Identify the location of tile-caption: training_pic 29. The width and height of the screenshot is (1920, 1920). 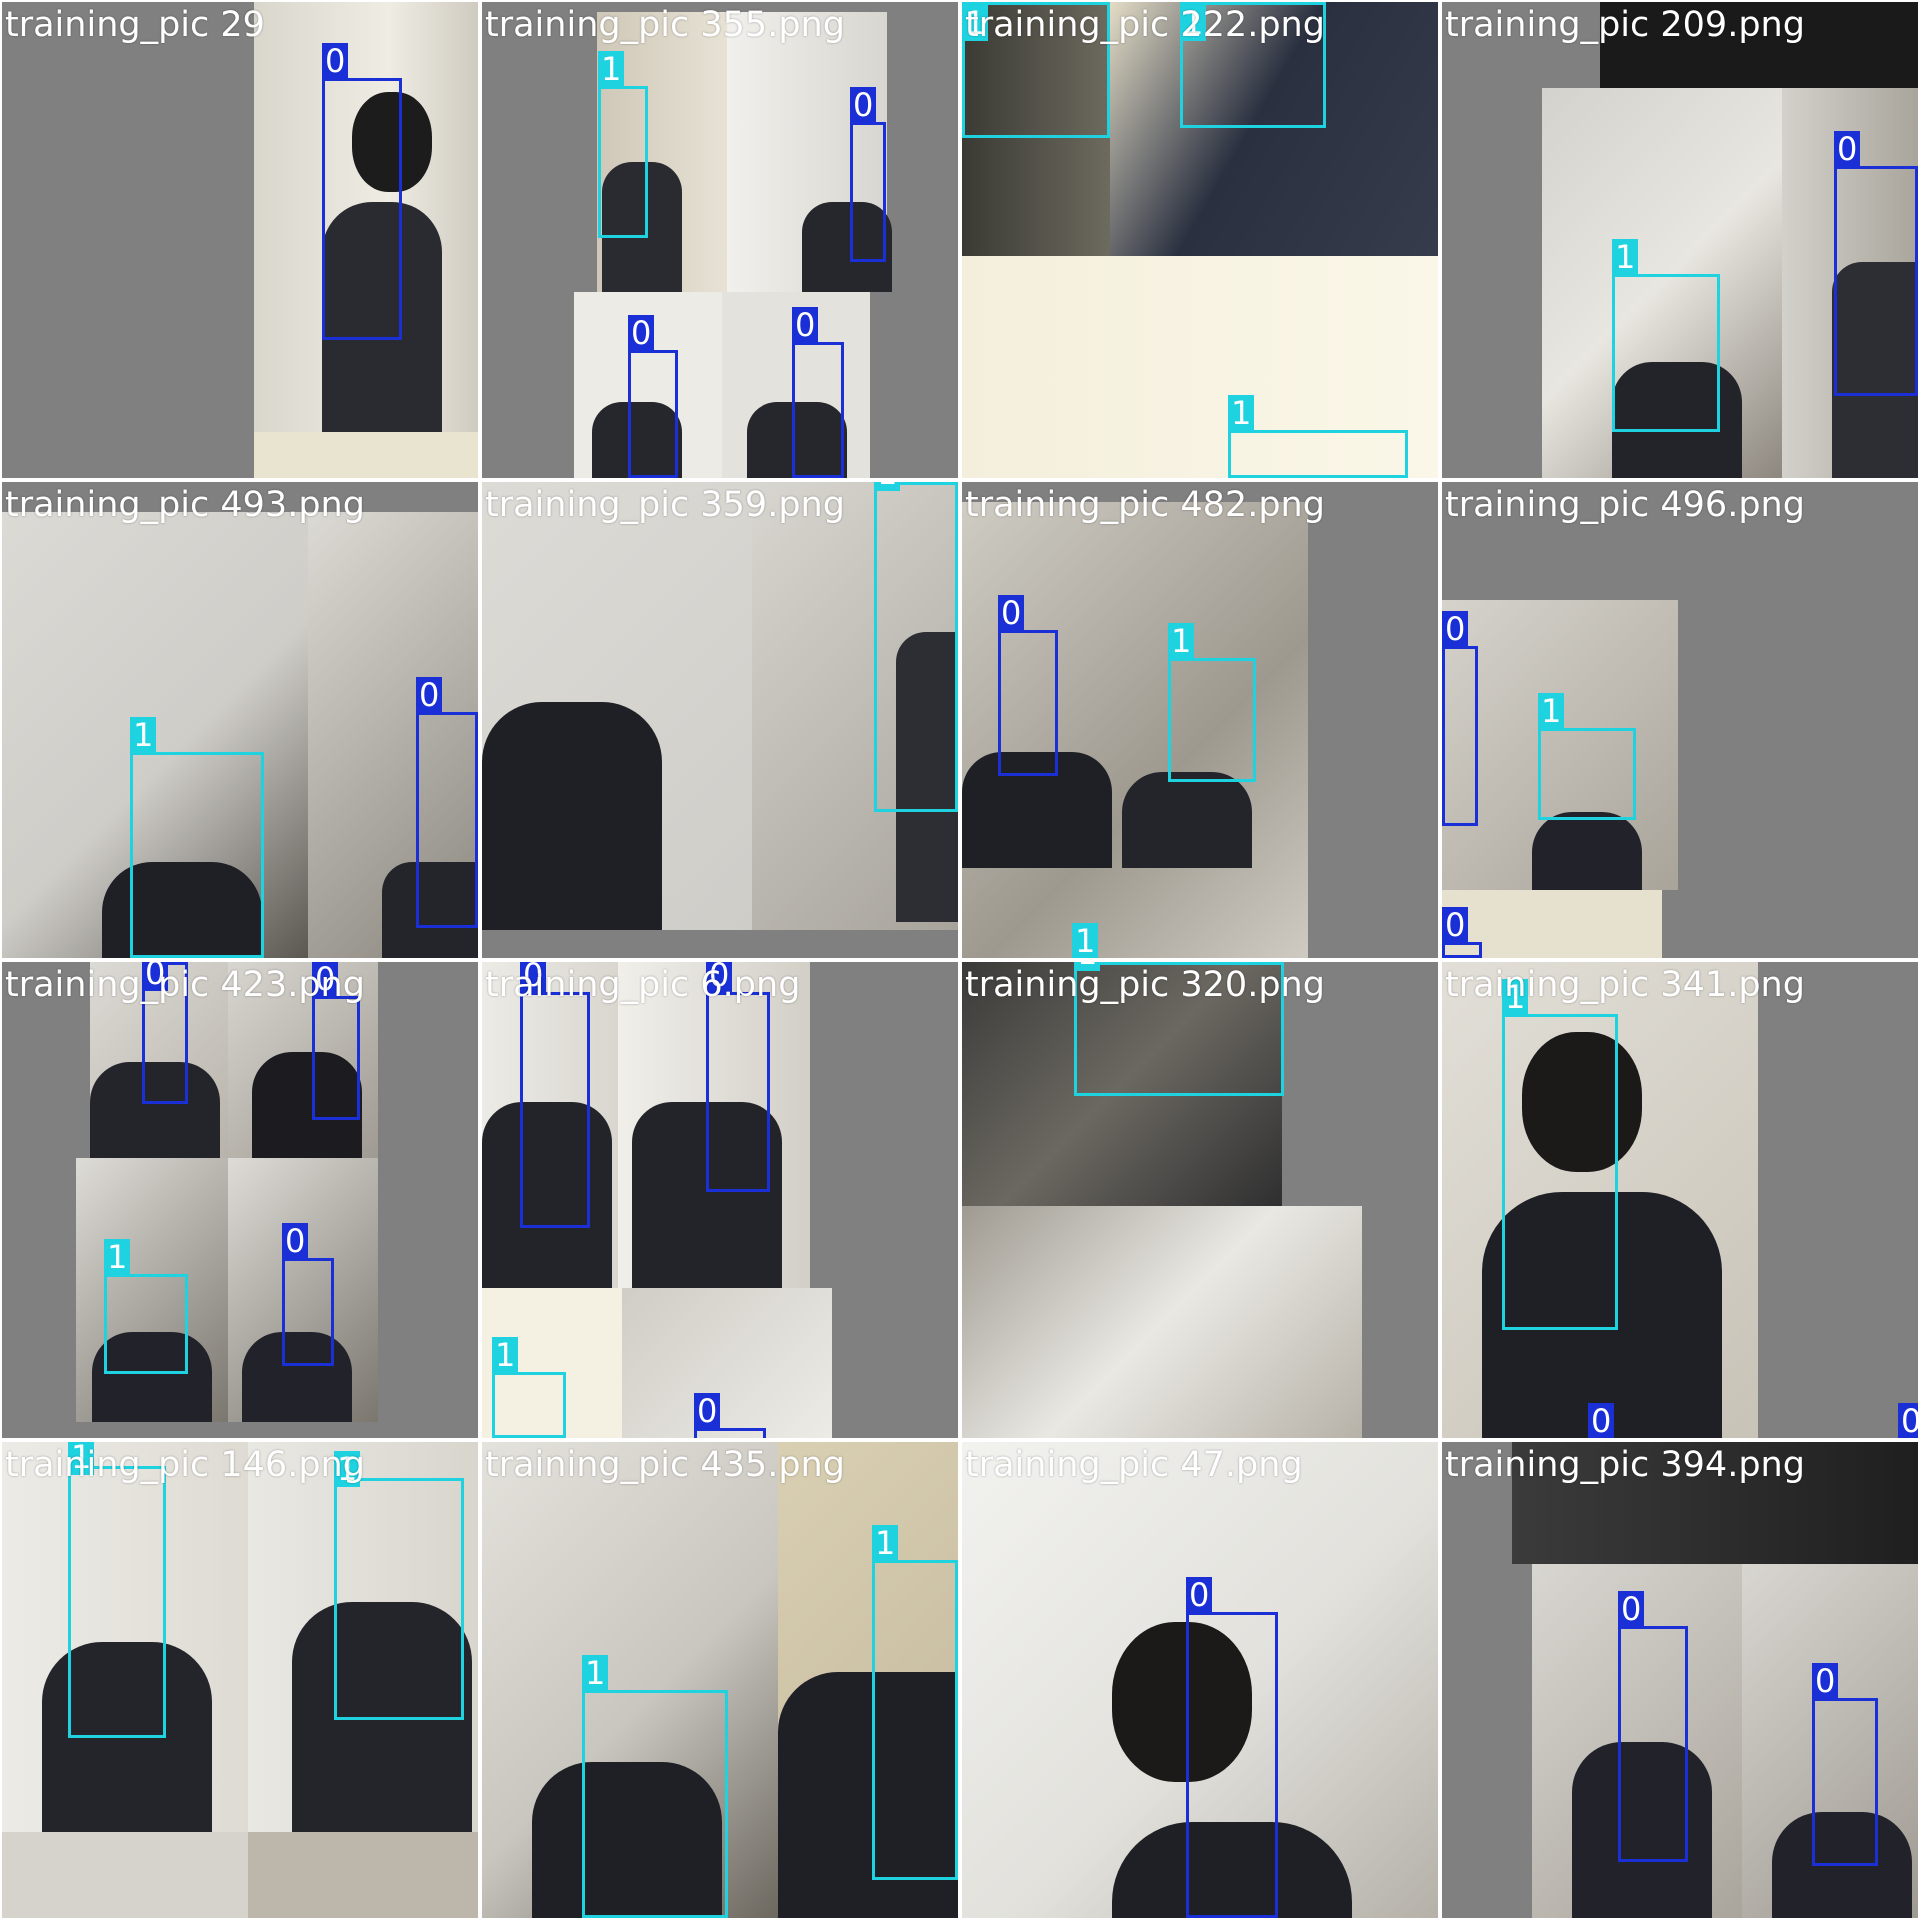
(135, 25).